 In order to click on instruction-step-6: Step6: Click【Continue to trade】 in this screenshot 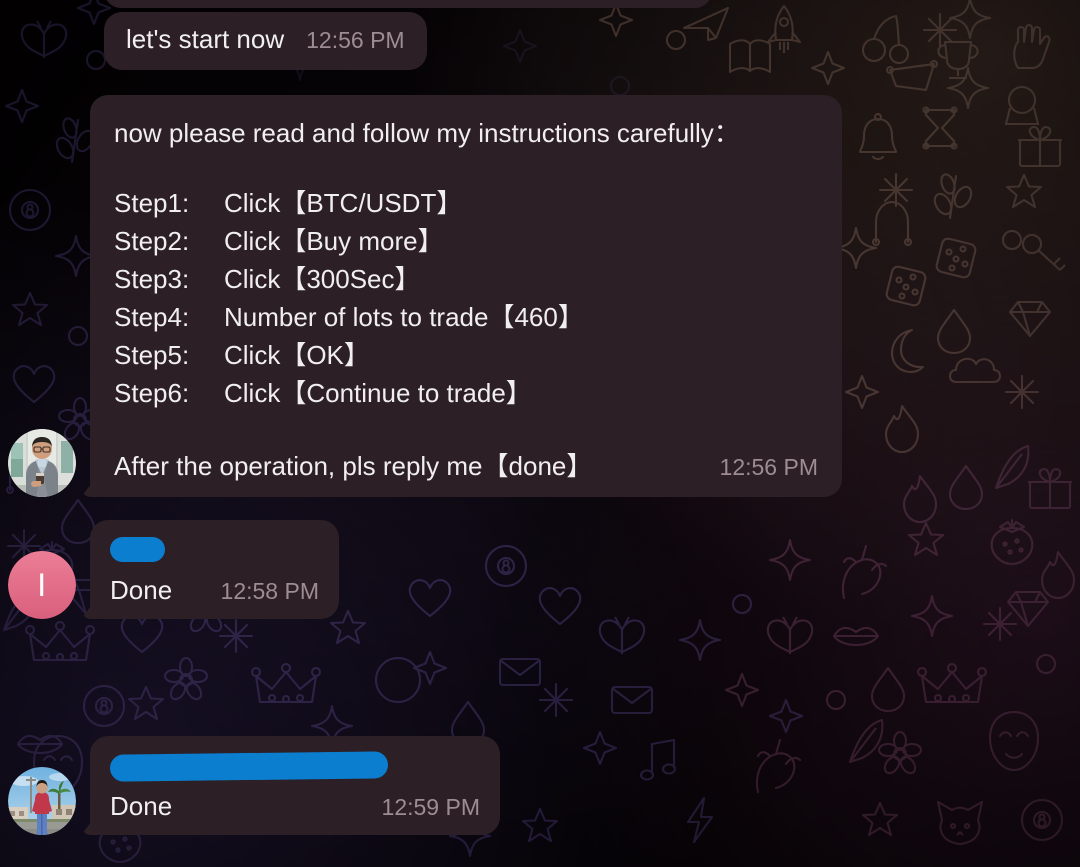, I will do `click(466, 393)`.